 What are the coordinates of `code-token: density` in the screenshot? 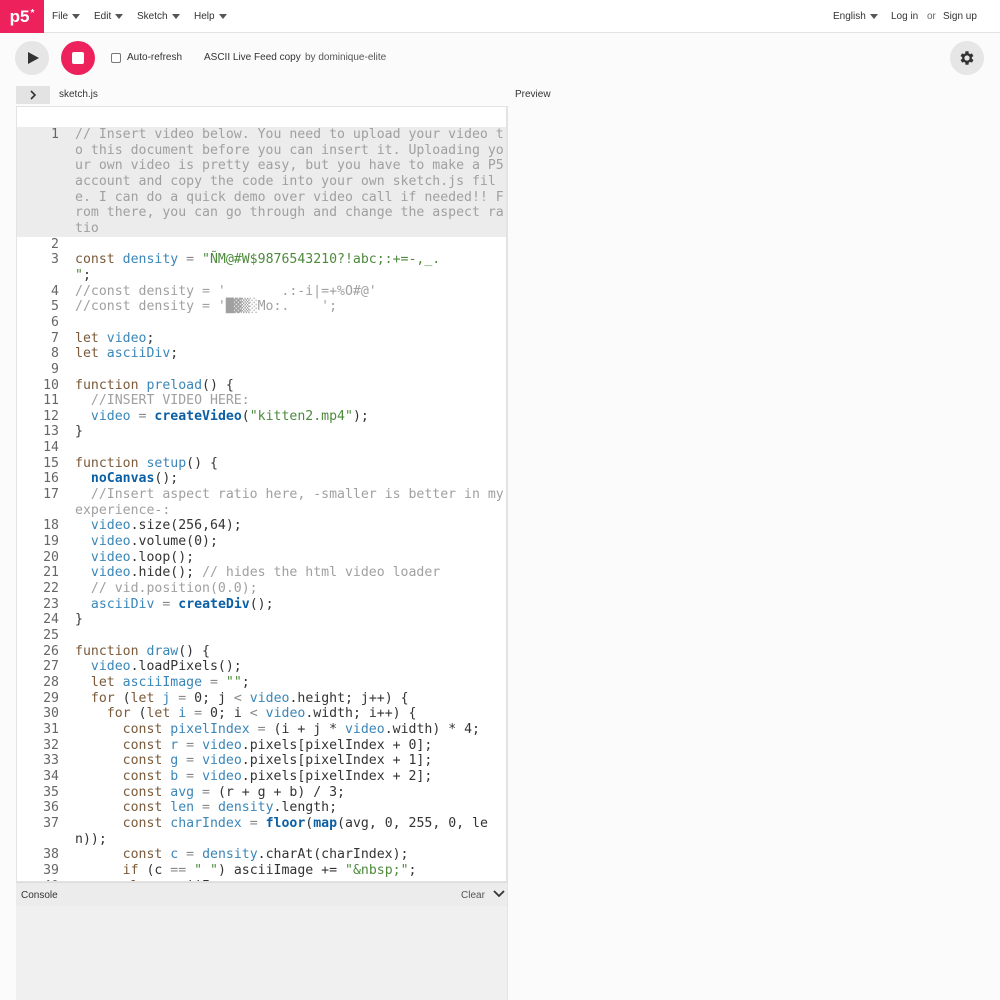 It's located at (245, 808).